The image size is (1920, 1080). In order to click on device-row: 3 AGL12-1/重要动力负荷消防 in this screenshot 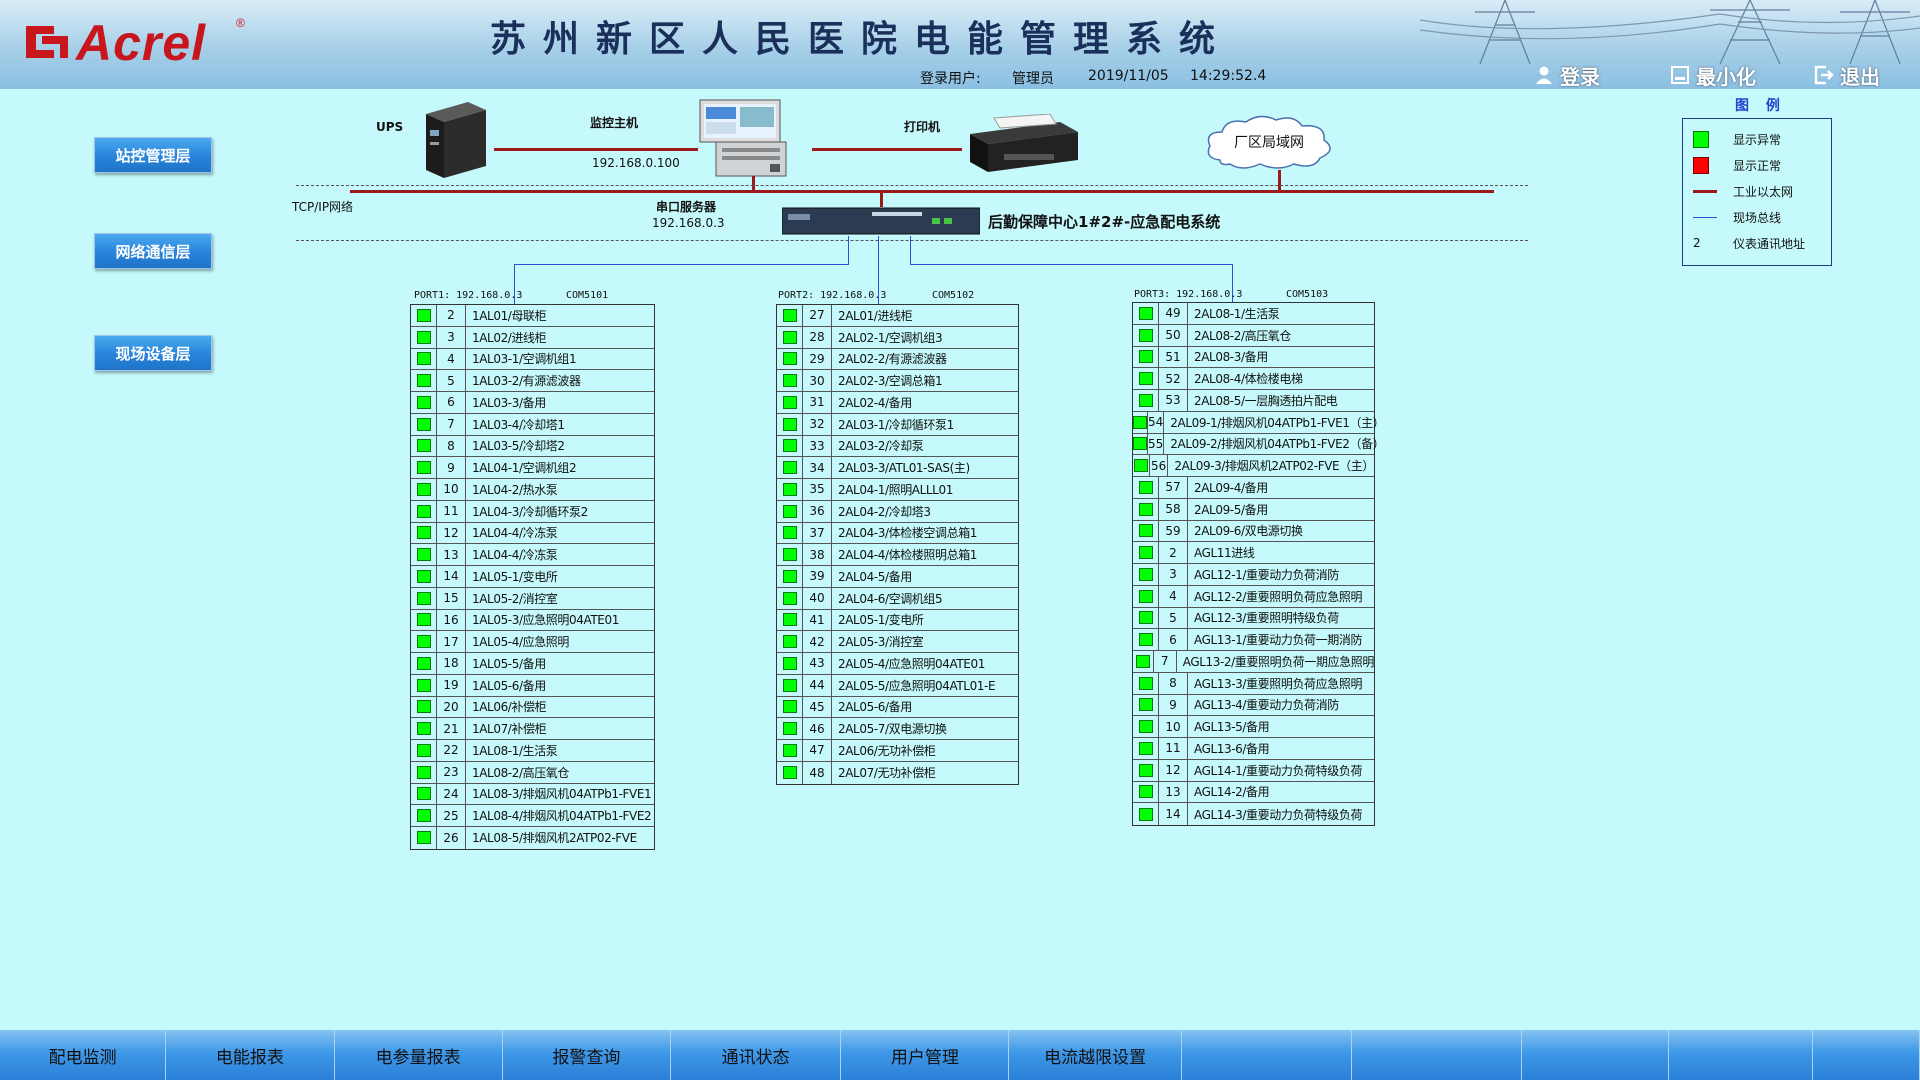, I will do `click(1253, 575)`.